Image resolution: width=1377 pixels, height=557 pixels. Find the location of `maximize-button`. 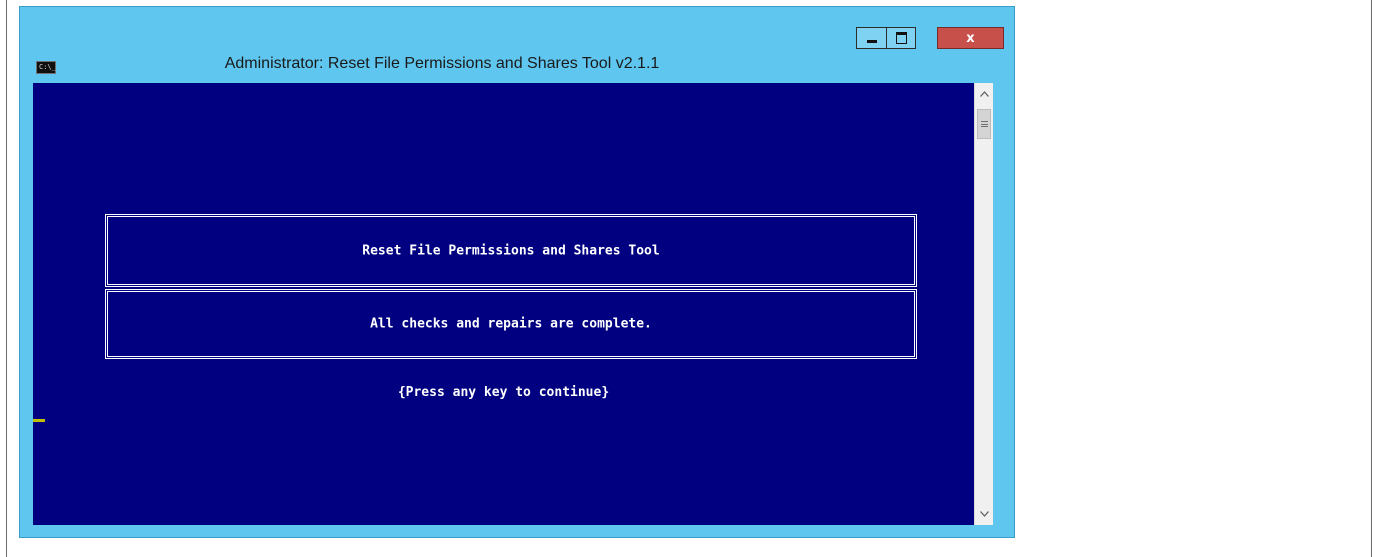

maximize-button is located at coordinates (901, 38).